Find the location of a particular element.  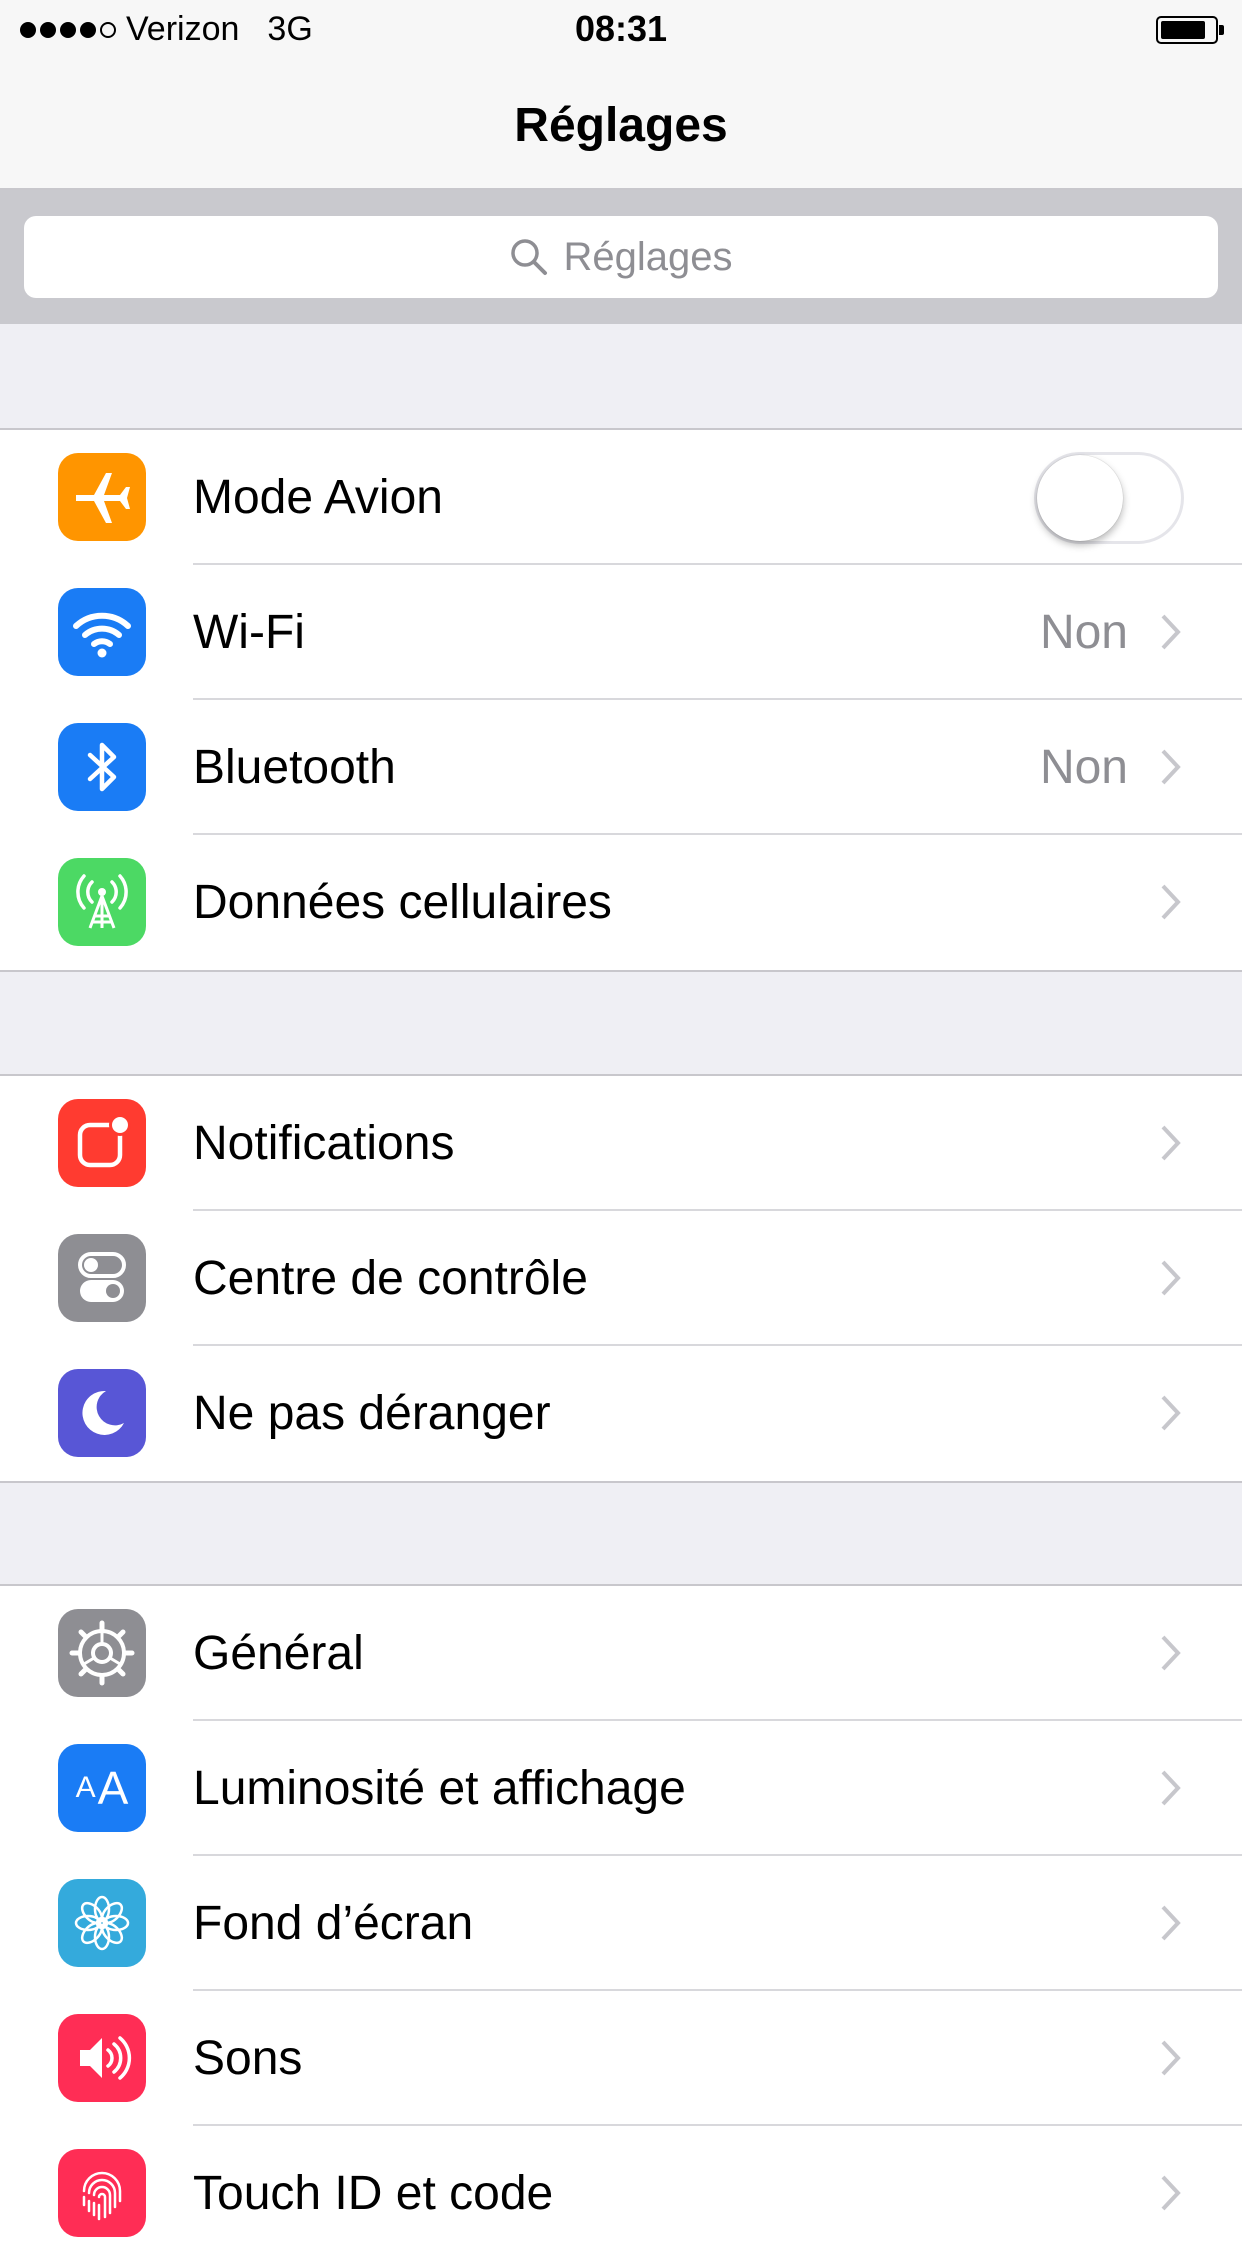

row-luminosite: AA Luminosité et affichage is located at coordinates (621, 1788).